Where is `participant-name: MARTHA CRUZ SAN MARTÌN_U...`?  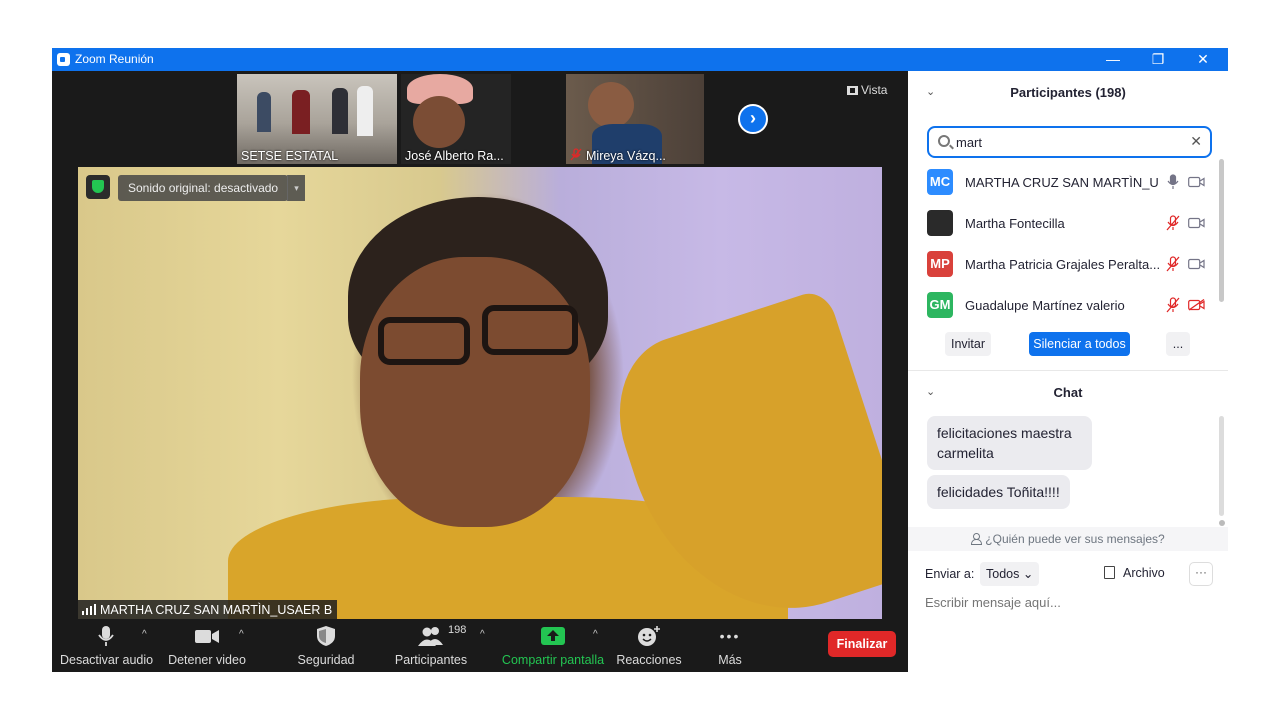 participant-name: MARTHA CRUZ SAN MARTÌN_U... is located at coordinates (1062, 182).